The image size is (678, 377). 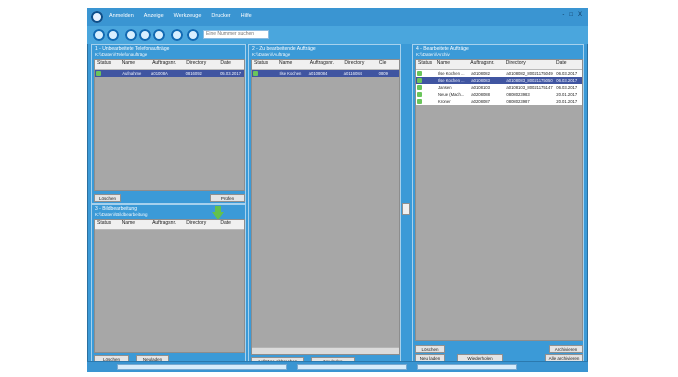 What do you see at coordinates (566, 349) in the screenshot?
I see `archive-button: Archivieren` at bounding box center [566, 349].